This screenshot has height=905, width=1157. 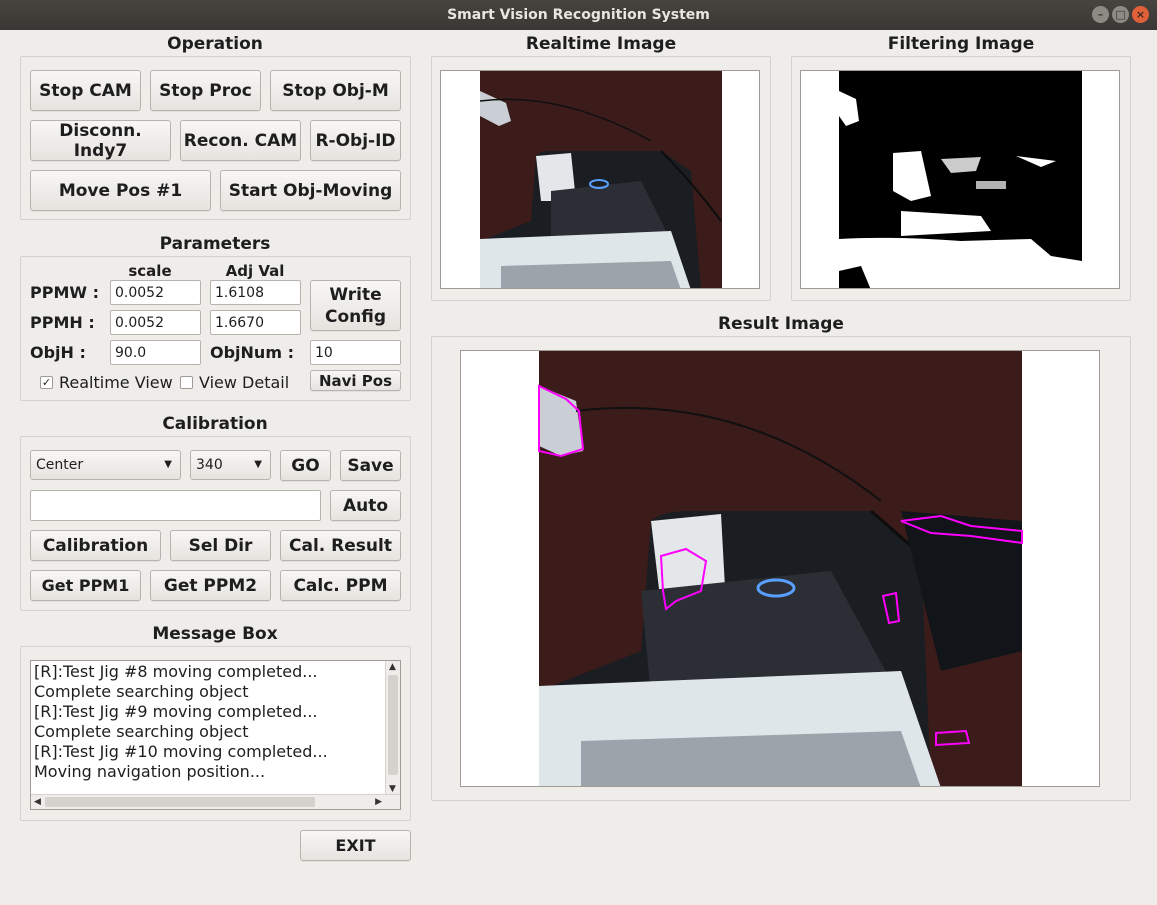 I want to click on value-select-value: 340, so click(x=209, y=465).